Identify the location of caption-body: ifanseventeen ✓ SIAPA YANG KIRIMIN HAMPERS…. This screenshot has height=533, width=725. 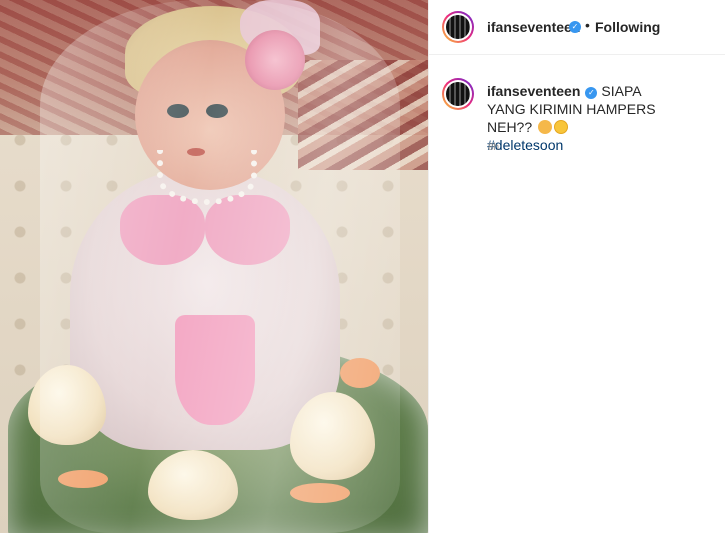
(577, 118).